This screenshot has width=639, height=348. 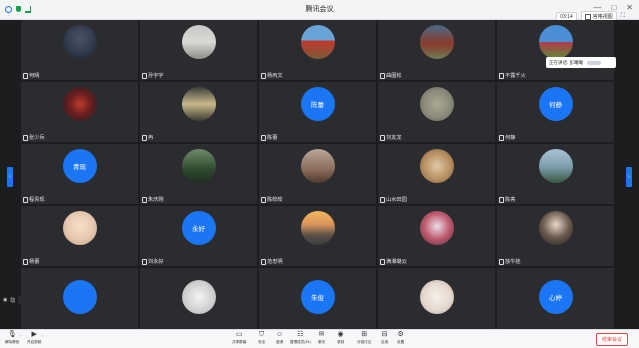 What do you see at coordinates (555, 104) in the screenshot?
I see `avatar: 何静` at bounding box center [555, 104].